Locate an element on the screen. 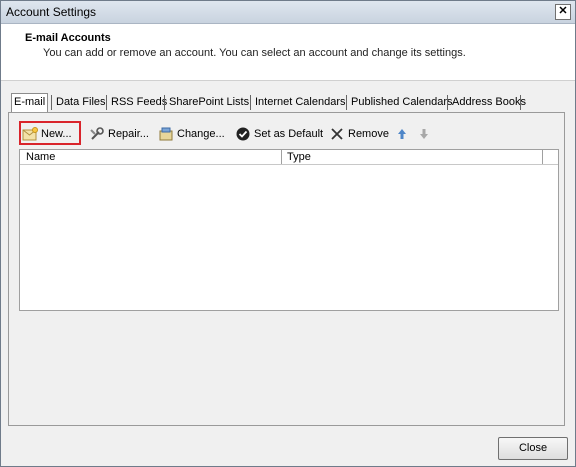 The image size is (576, 467). arrow-down-icon is located at coordinates (424, 134).